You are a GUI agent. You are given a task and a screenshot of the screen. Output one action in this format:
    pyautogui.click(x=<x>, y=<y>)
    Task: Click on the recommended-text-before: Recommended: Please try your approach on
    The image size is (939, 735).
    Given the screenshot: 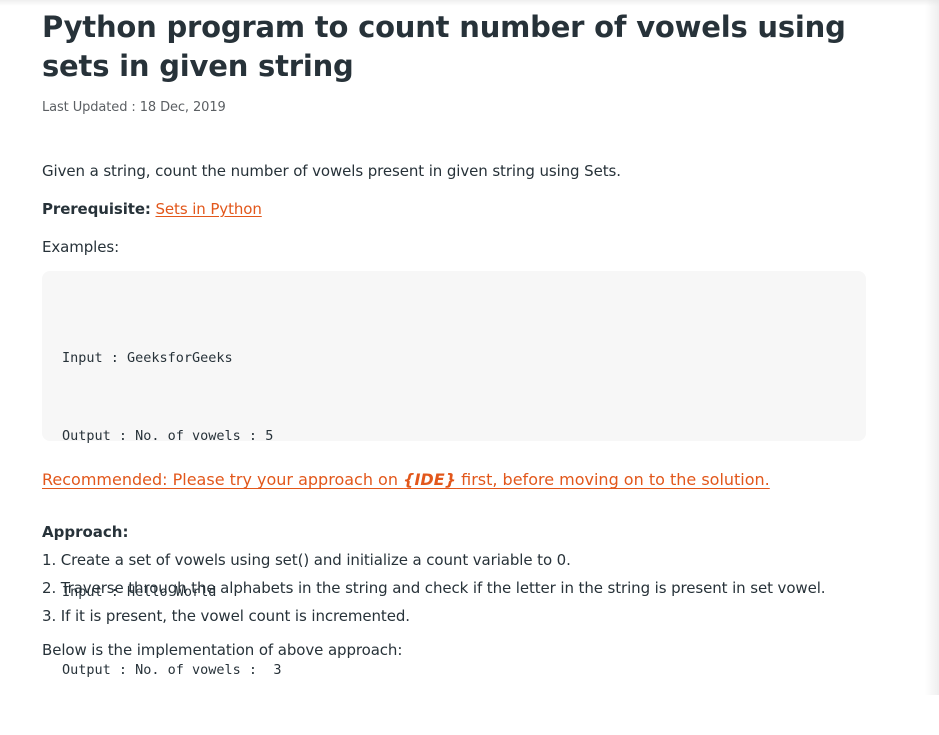 What is the action you would take?
    pyautogui.click(x=222, y=479)
    